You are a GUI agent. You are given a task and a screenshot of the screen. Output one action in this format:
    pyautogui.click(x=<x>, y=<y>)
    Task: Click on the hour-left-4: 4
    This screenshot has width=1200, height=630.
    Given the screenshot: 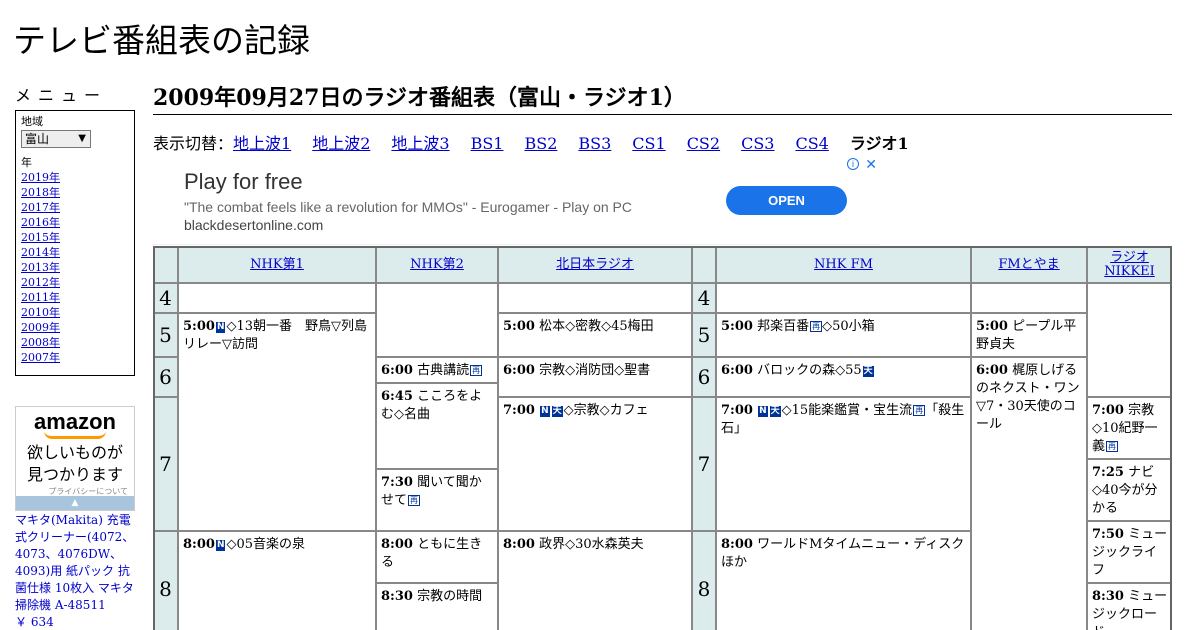 What is the action you would take?
    pyautogui.click(x=165, y=298)
    